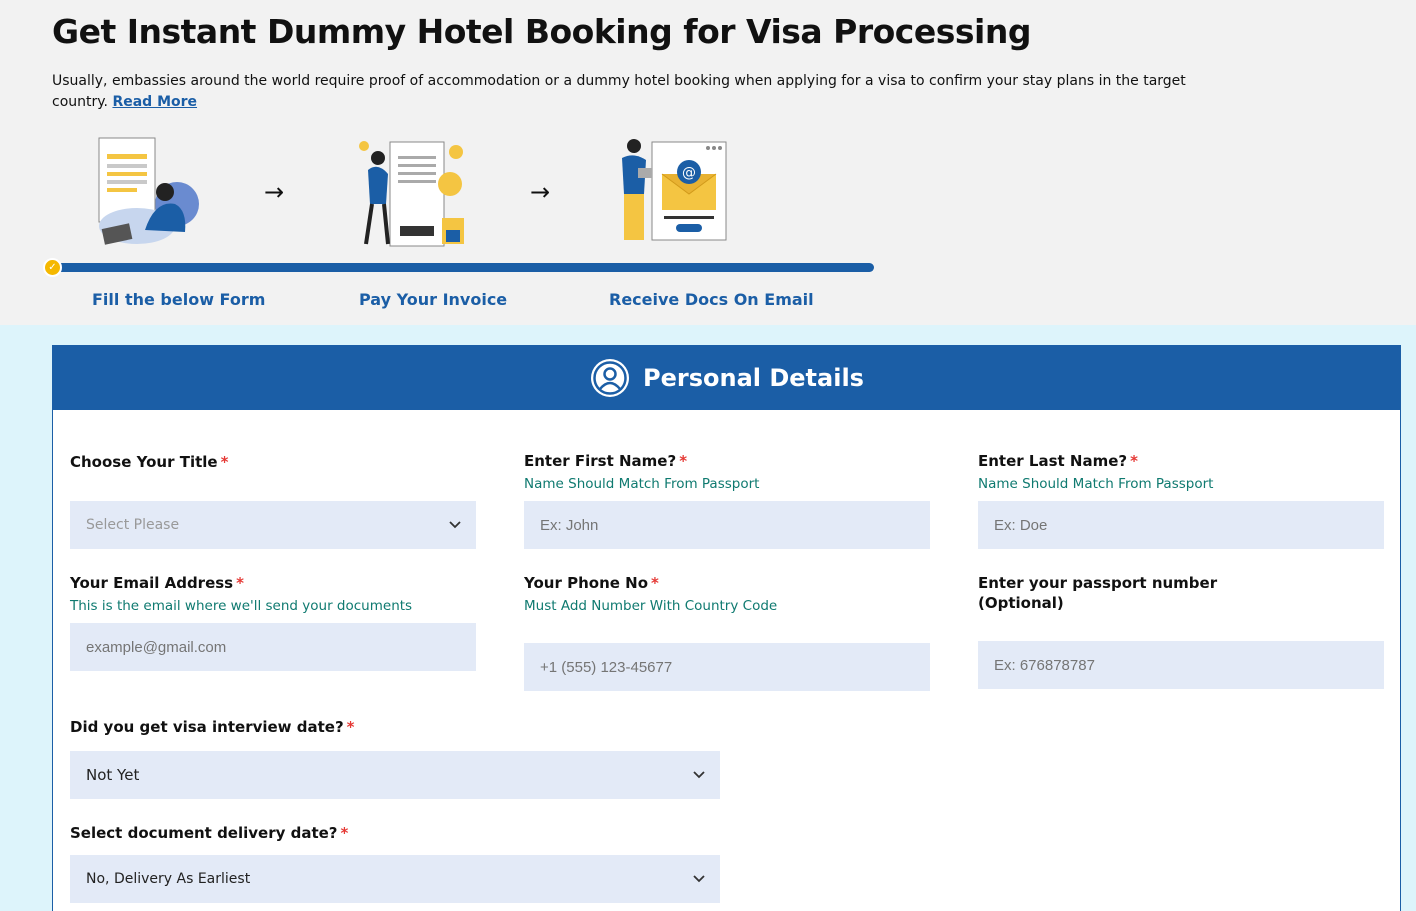  I want to click on user-avatar-icon, so click(610, 378).